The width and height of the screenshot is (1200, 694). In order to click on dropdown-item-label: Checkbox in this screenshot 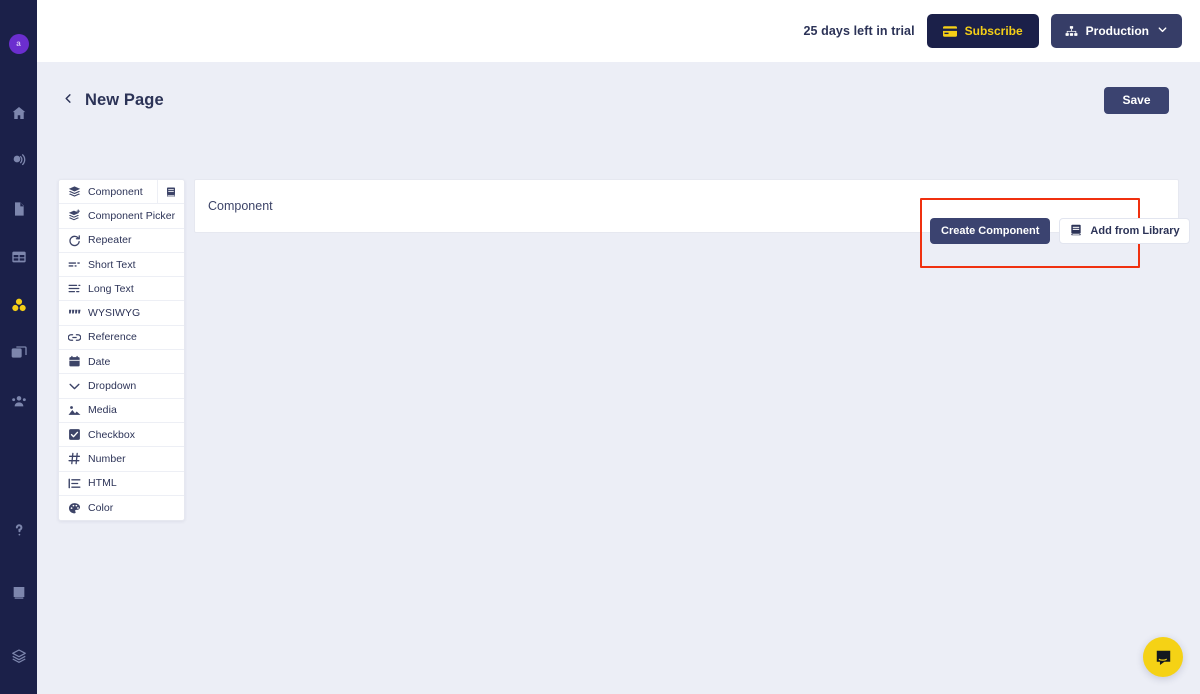, I will do `click(112, 434)`.